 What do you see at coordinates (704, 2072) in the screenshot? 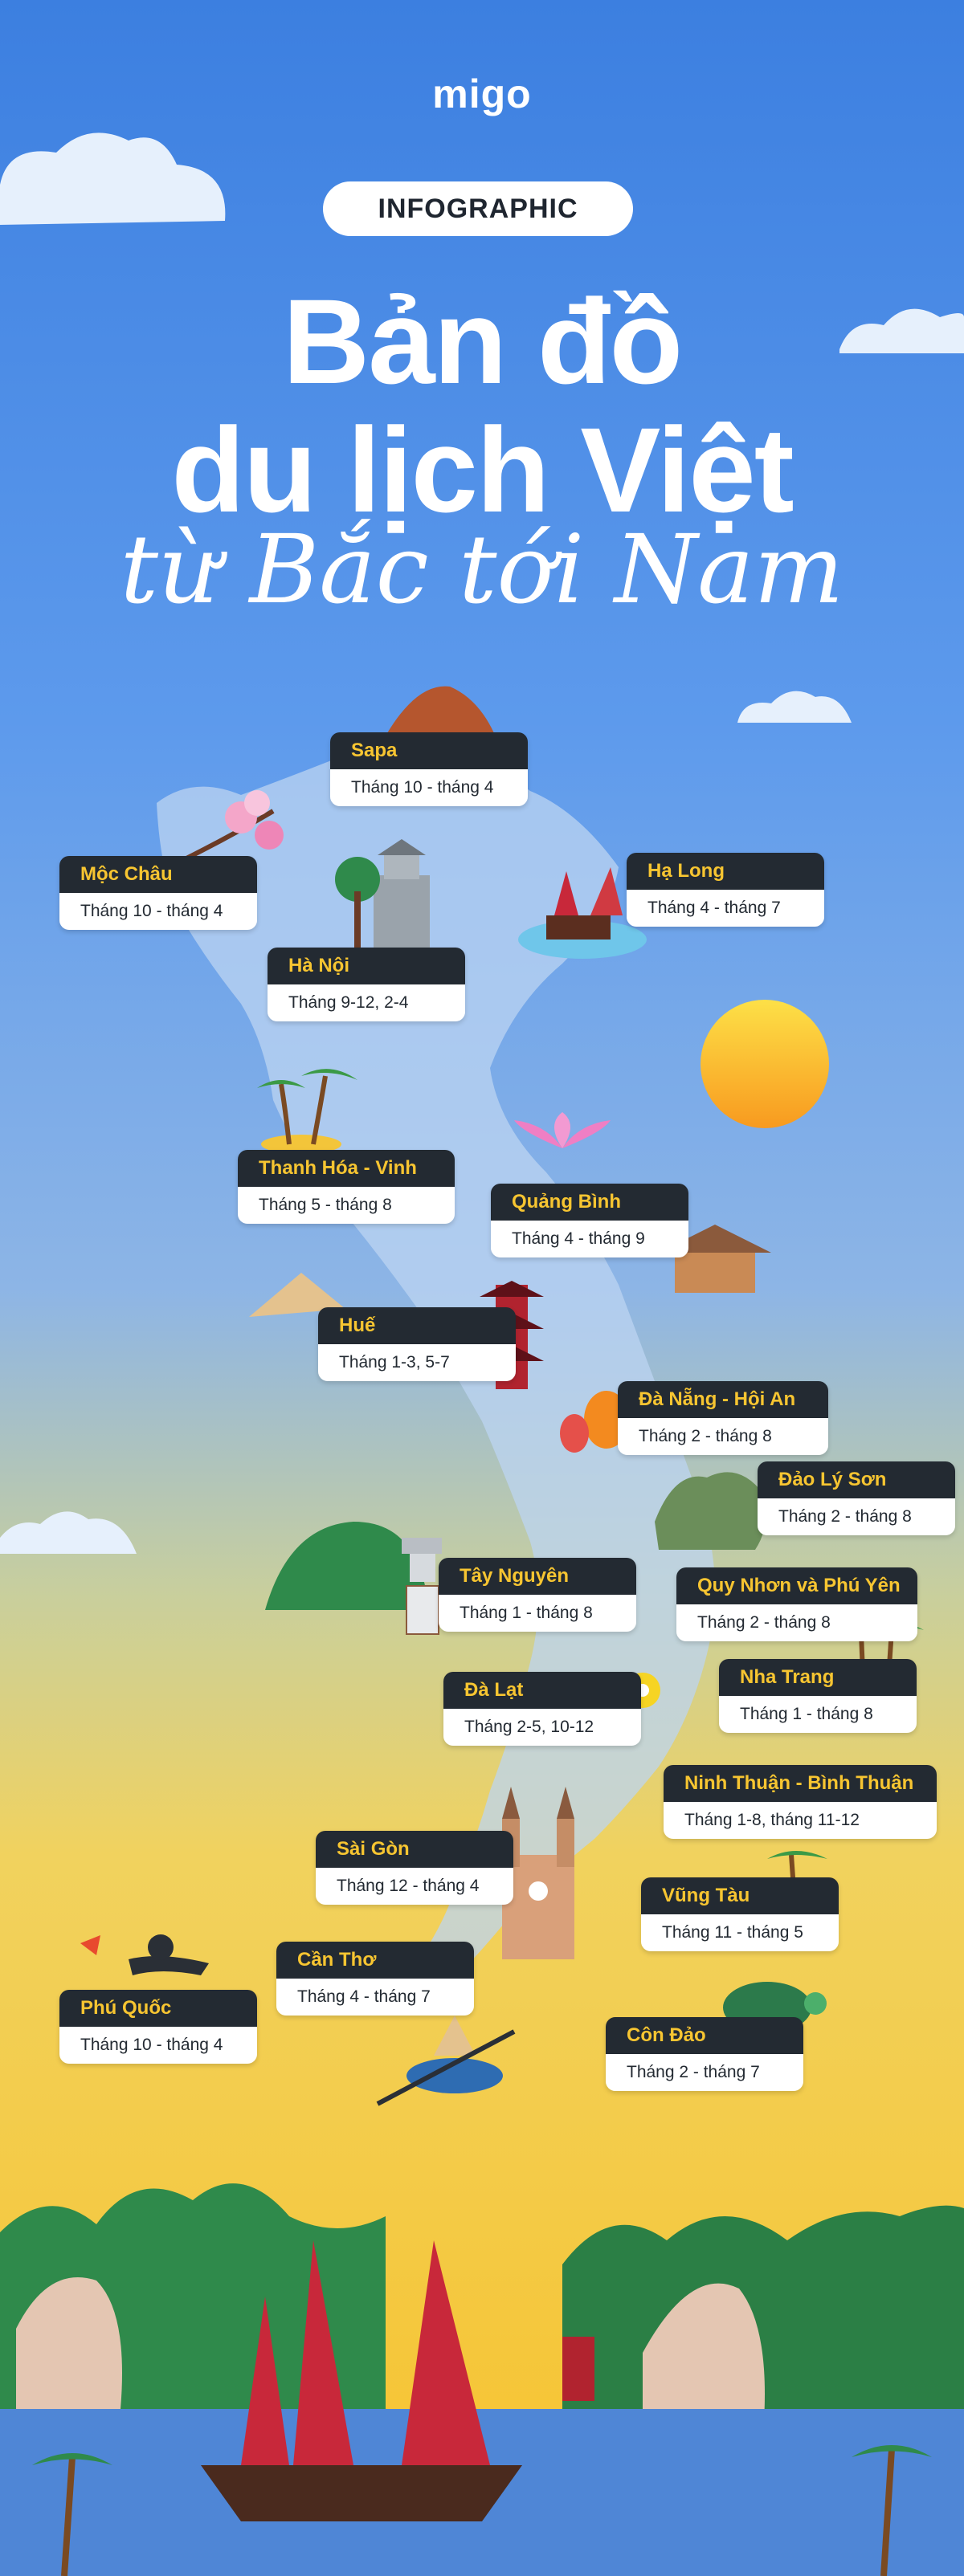
I see `destination-months: Tháng 2 - tháng 7` at bounding box center [704, 2072].